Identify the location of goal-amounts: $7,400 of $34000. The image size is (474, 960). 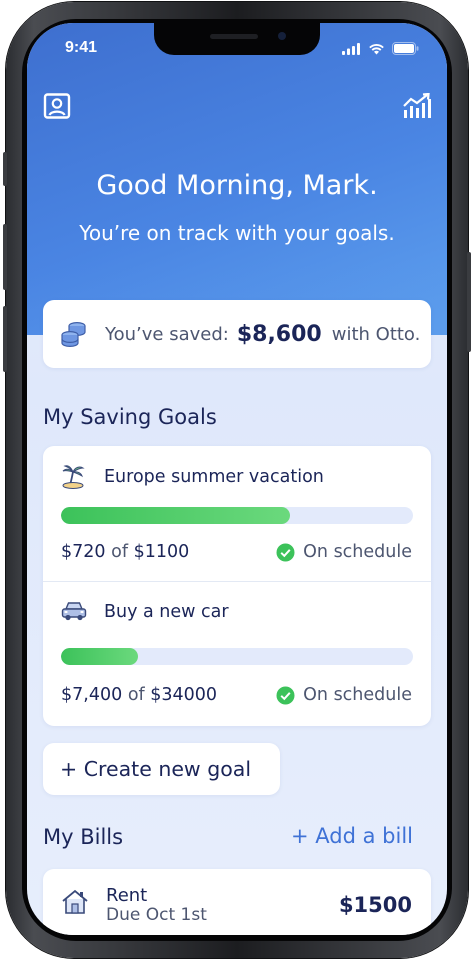
(139, 695).